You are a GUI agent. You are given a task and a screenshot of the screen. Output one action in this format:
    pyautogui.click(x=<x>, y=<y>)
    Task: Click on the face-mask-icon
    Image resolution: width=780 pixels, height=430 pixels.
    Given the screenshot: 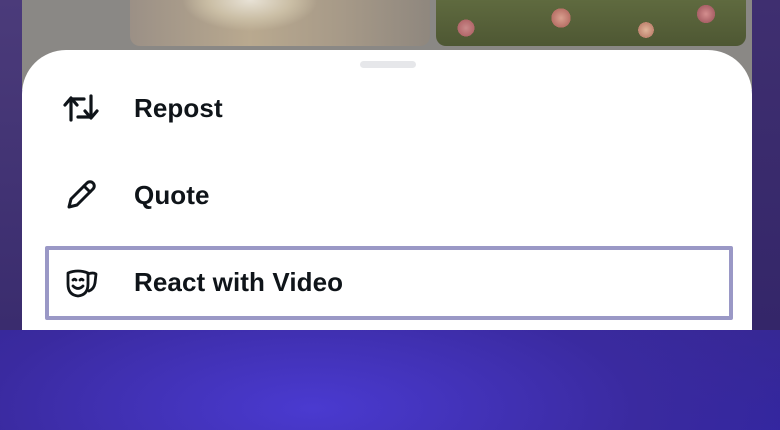 What is the action you would take?
    pyautogui.click(x=81, y=282)
    